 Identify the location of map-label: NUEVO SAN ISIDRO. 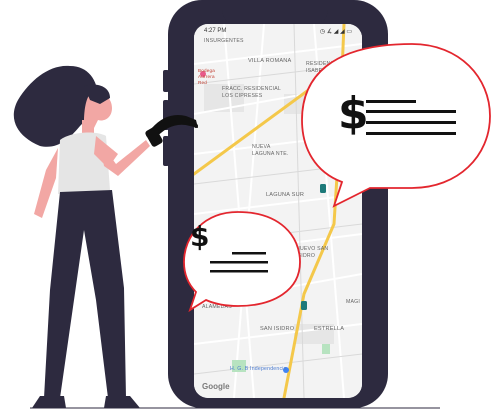
(312, 252).